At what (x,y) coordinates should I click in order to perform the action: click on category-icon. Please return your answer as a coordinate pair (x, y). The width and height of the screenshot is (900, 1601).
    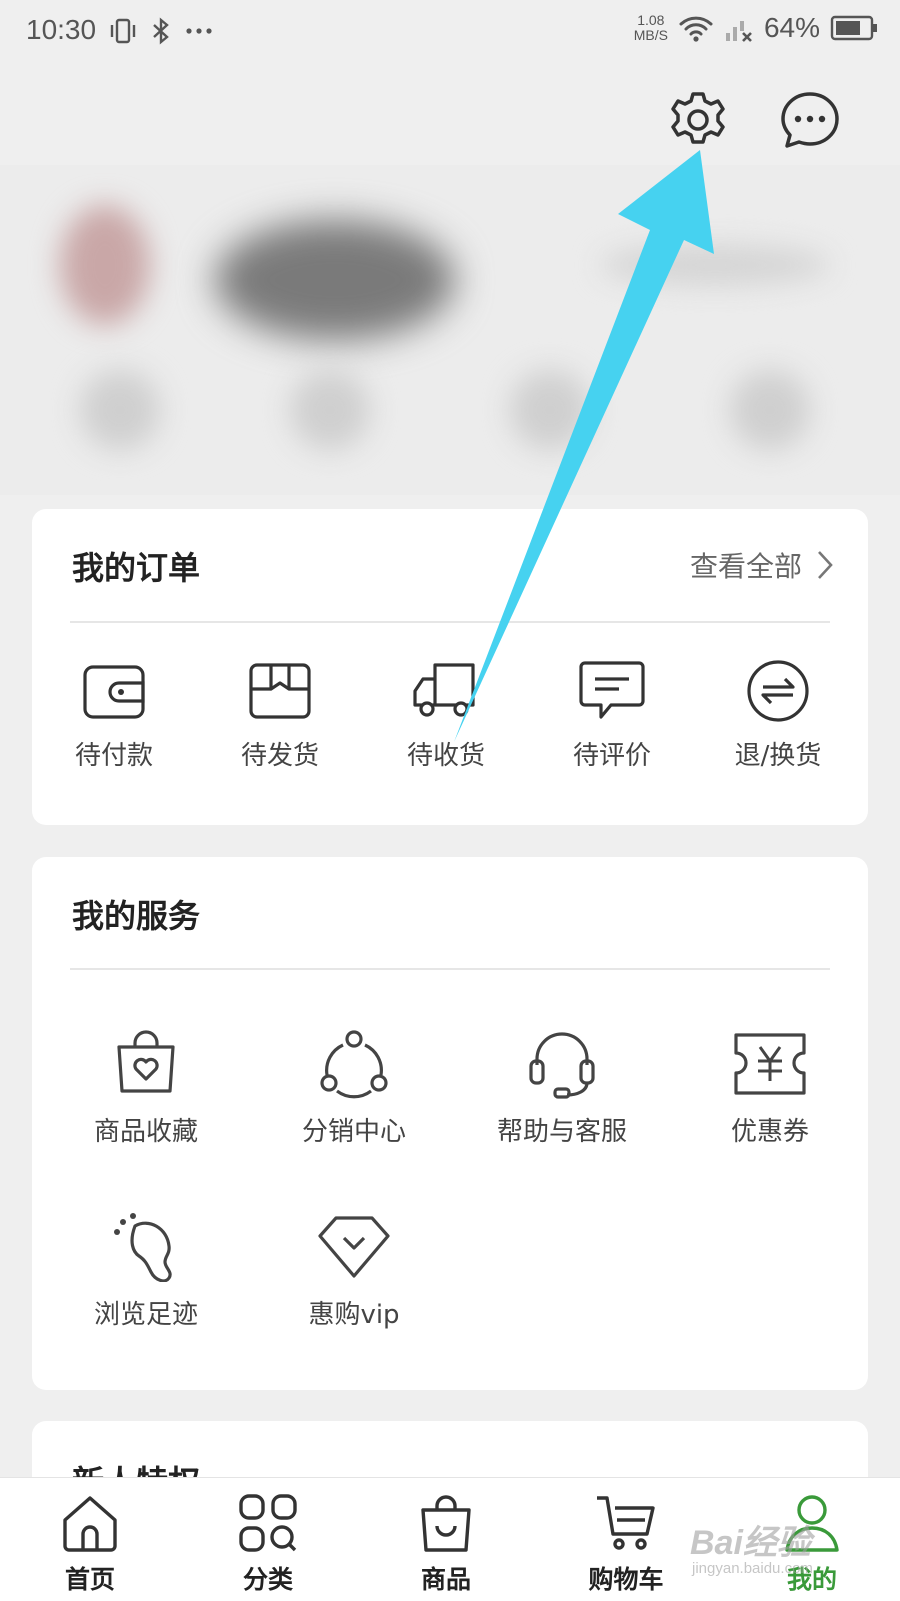
    Looking at the image, I should click on (268, 1523).